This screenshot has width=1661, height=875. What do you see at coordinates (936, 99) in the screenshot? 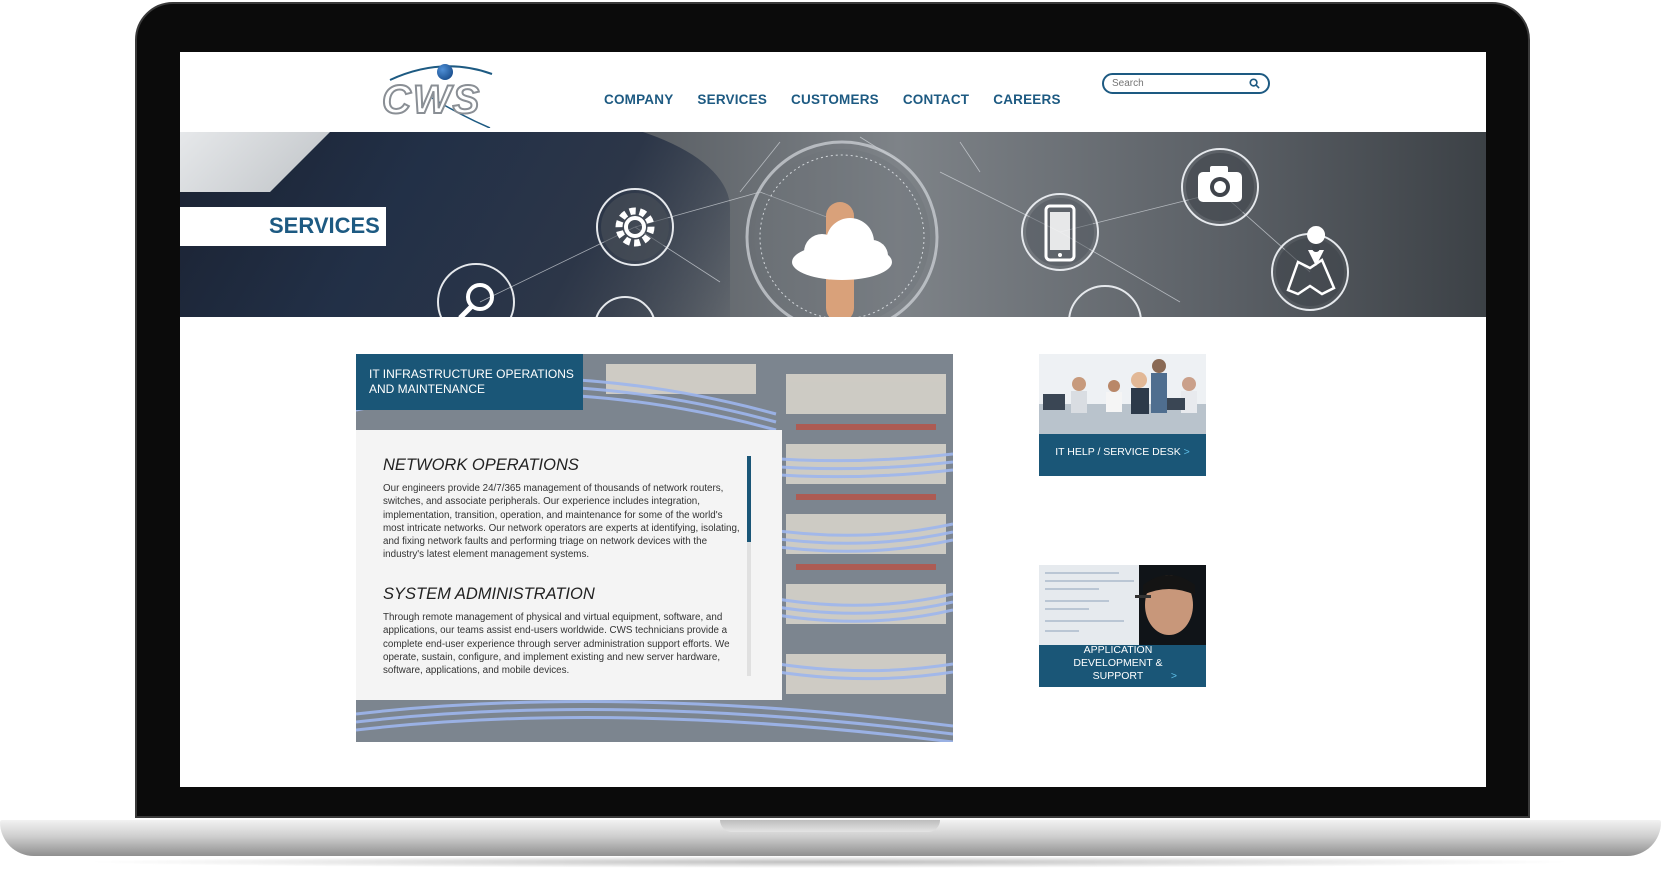
I see `nav-contact: CONTACT` at bounding box center [936, 99].